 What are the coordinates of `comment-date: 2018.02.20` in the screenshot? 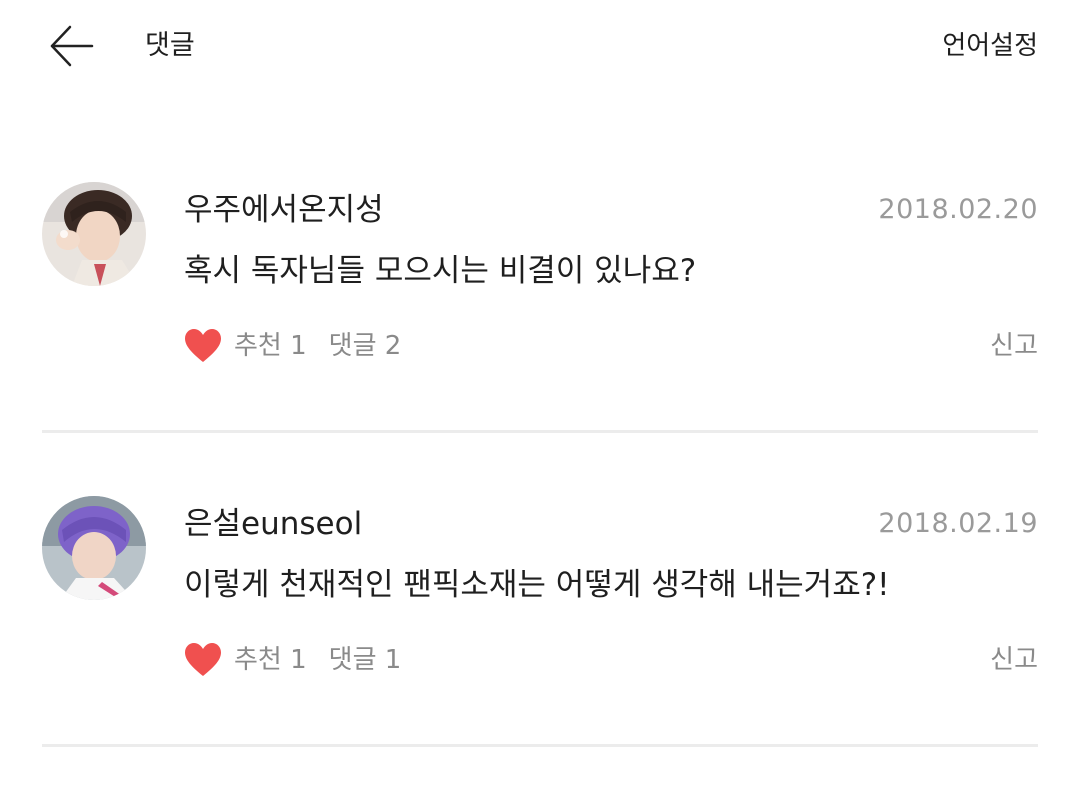 It's located at (958, 209).